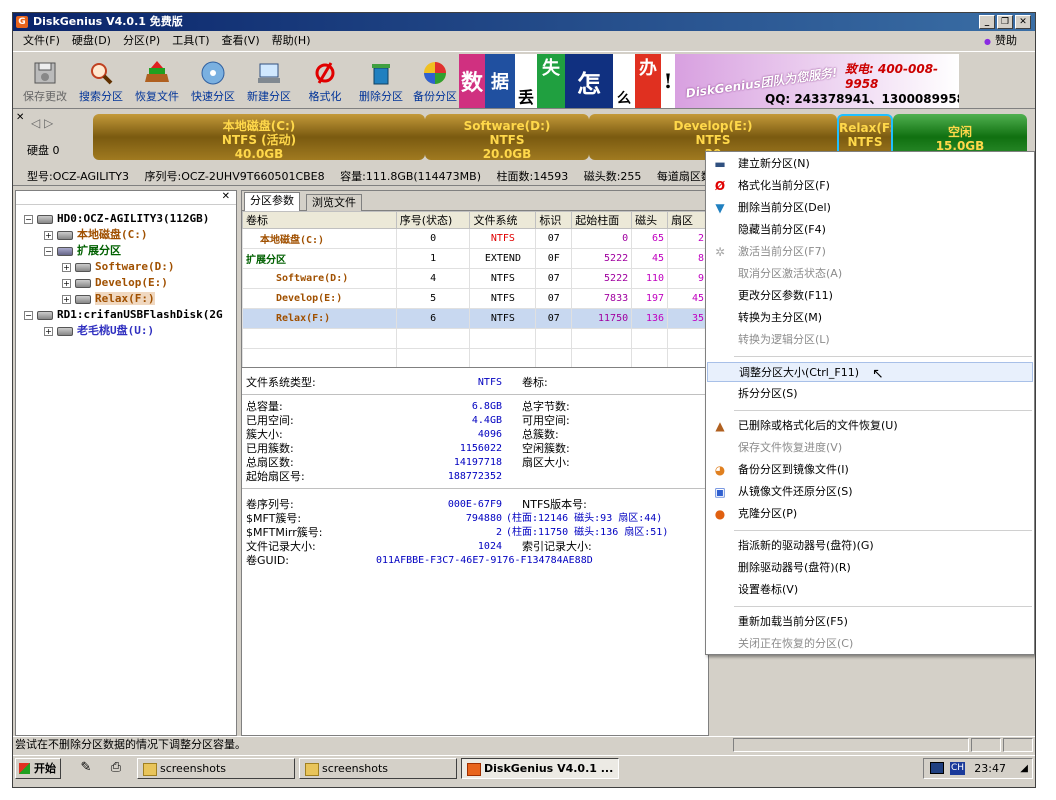 The image size is (1056, 800). I want to click on tab-browse-files: 浏览文件, so click(334, 202).